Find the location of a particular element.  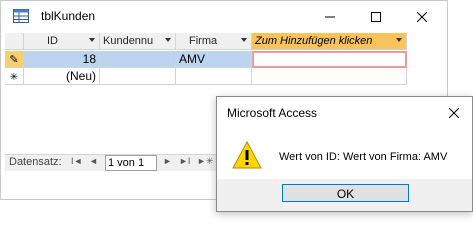

record-selector: ✳ is located at coordinates (14, 76).